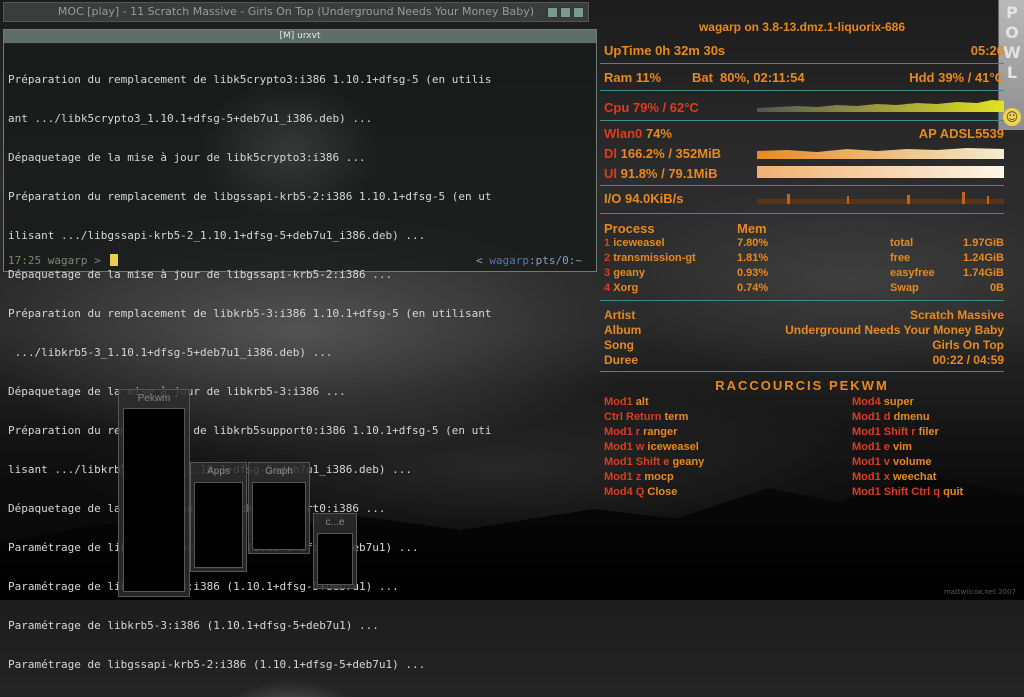 This screenshot has height=697, width=1024. Describe the element at coordinates (607, 243) in the screenshot. I see `process-rank: 1` at that location.